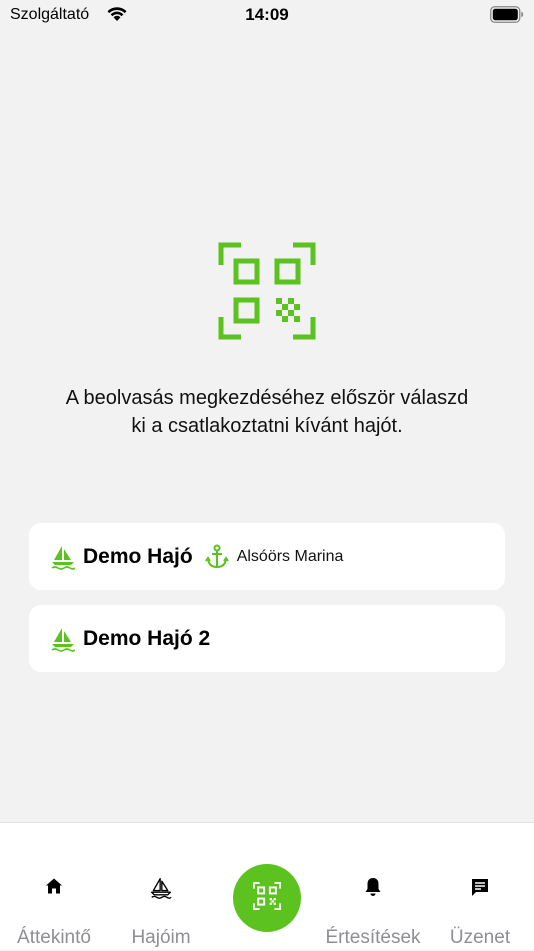  What do you see at coordinates (216, 557) in the screenshot?
I see `anchor-icon` at bounding box center [216, 557].